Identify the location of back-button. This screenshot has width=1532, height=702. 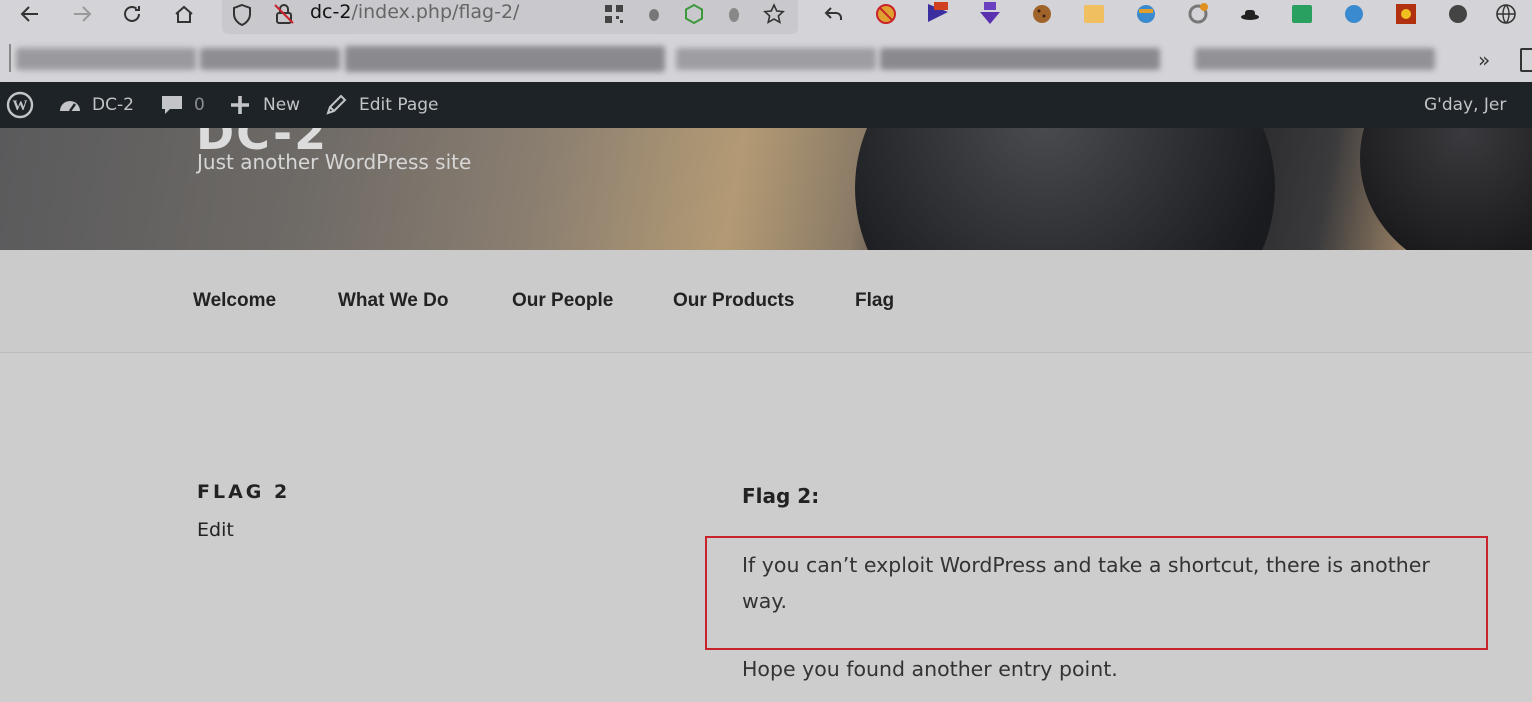
(30, 14).